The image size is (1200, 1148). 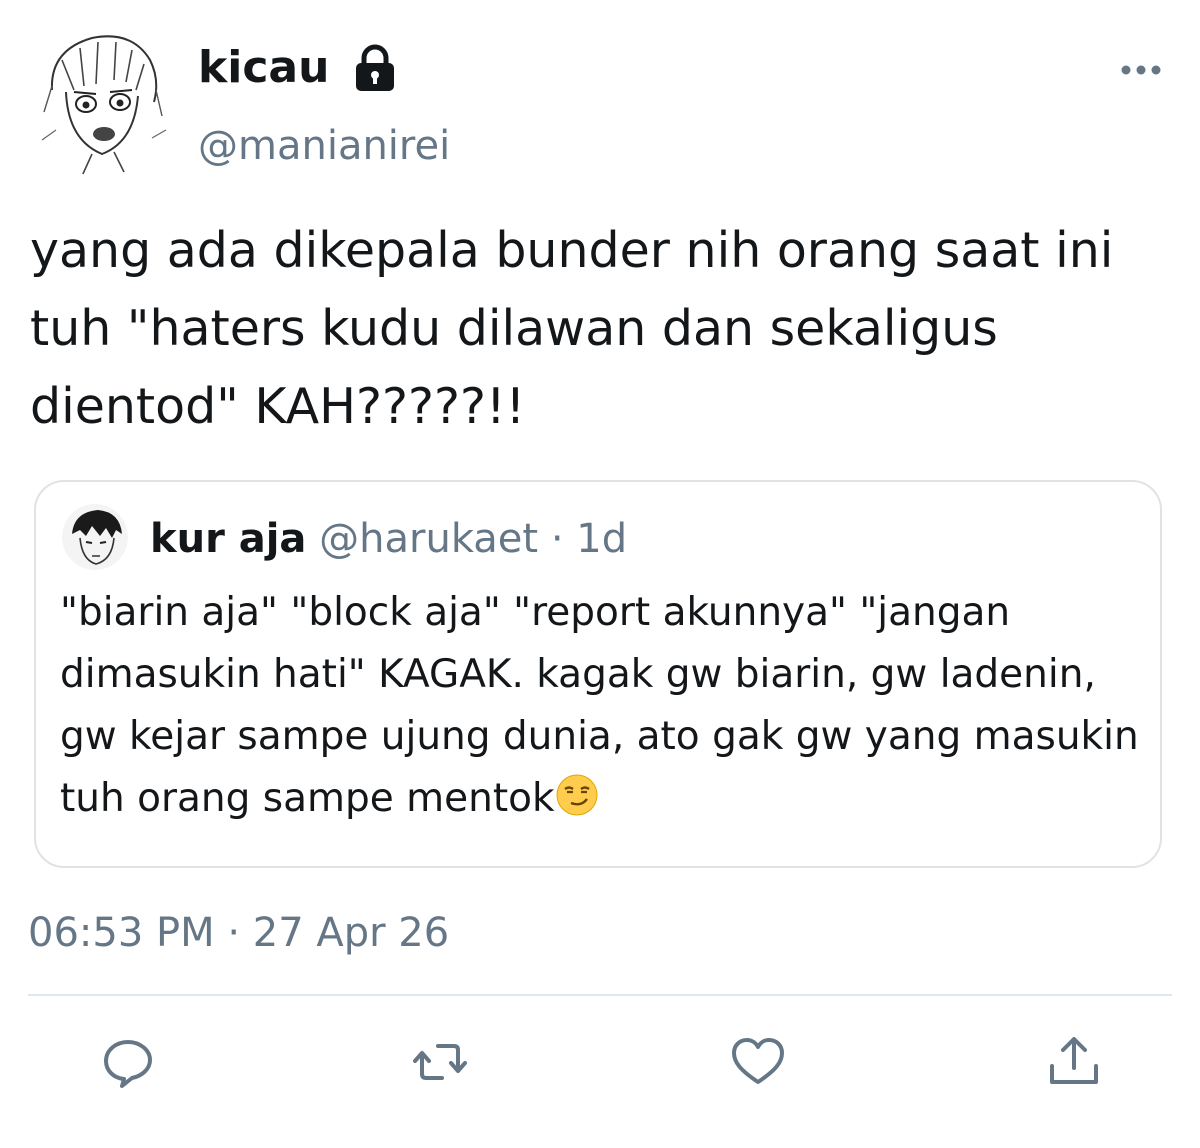 I want to click on author-display-name: kicau, so click(x=263, y=68).